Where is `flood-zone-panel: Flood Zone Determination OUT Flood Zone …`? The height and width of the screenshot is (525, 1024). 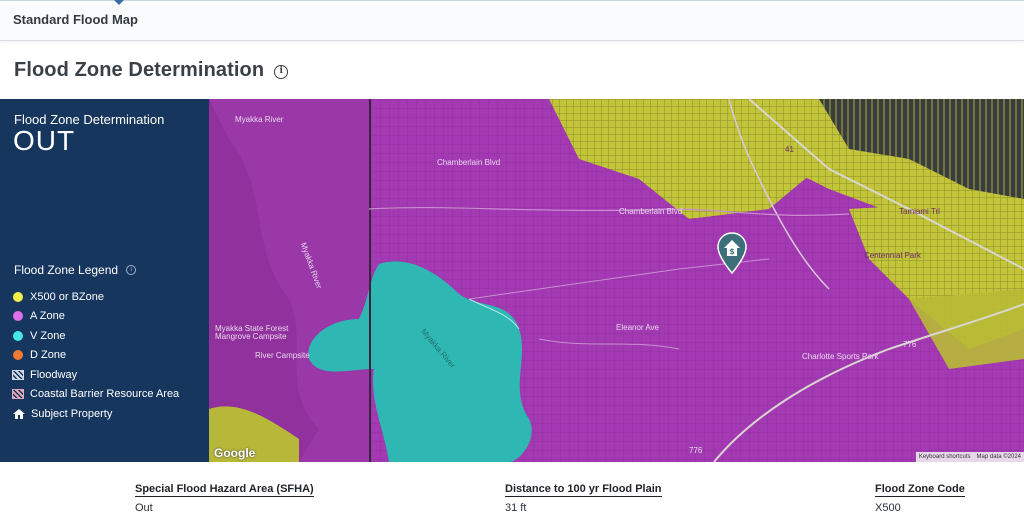 flood-zone-panel: Flood Zone Determination OUT Flood Zone … is located at coordinates (104, 280).